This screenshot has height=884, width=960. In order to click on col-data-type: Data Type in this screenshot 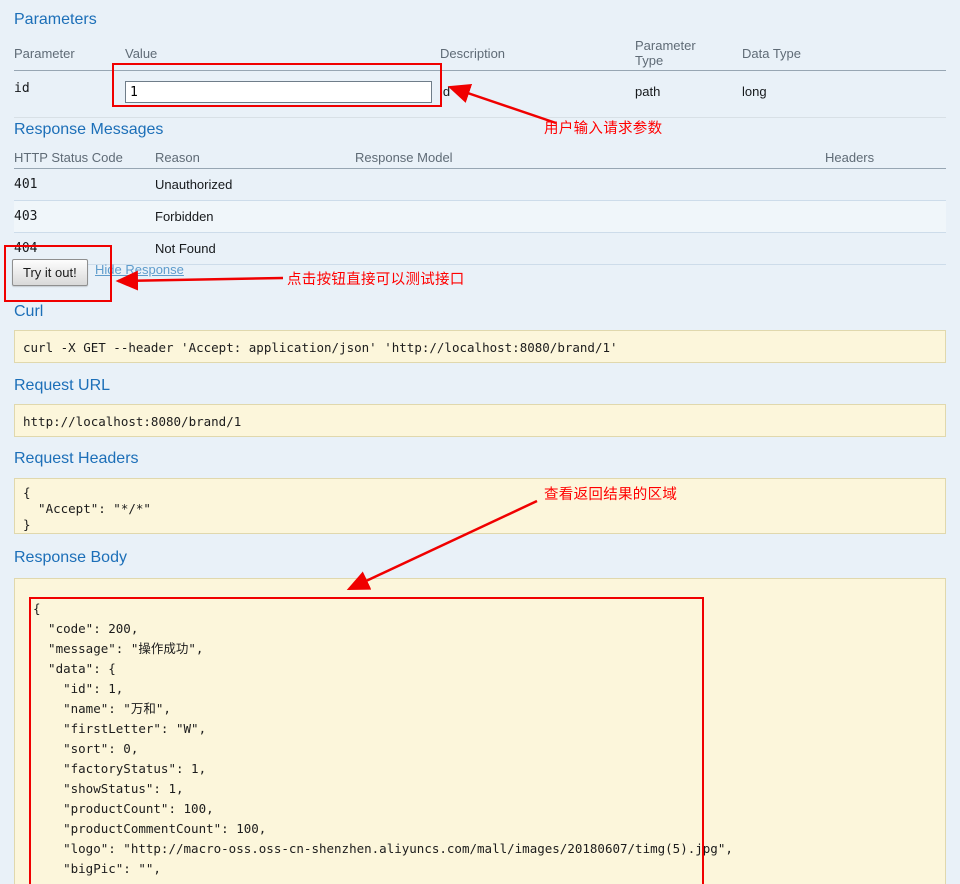, I will do `click(772, 53)`.